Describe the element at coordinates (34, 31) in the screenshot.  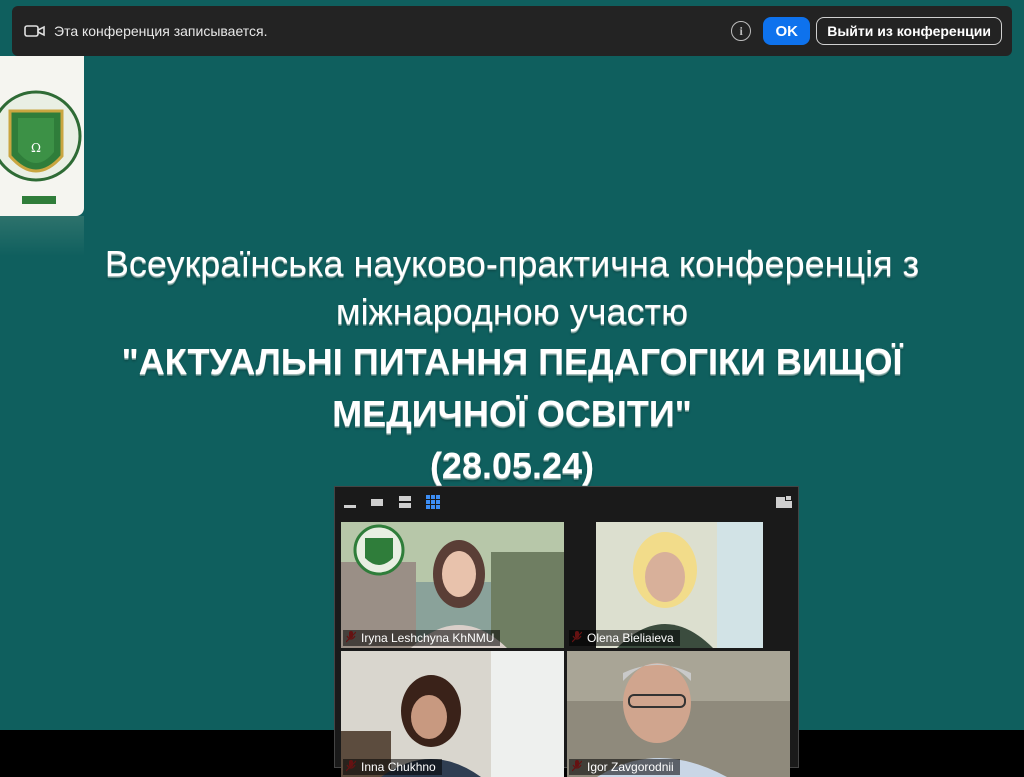
I see `video-camera-icon` at that location.